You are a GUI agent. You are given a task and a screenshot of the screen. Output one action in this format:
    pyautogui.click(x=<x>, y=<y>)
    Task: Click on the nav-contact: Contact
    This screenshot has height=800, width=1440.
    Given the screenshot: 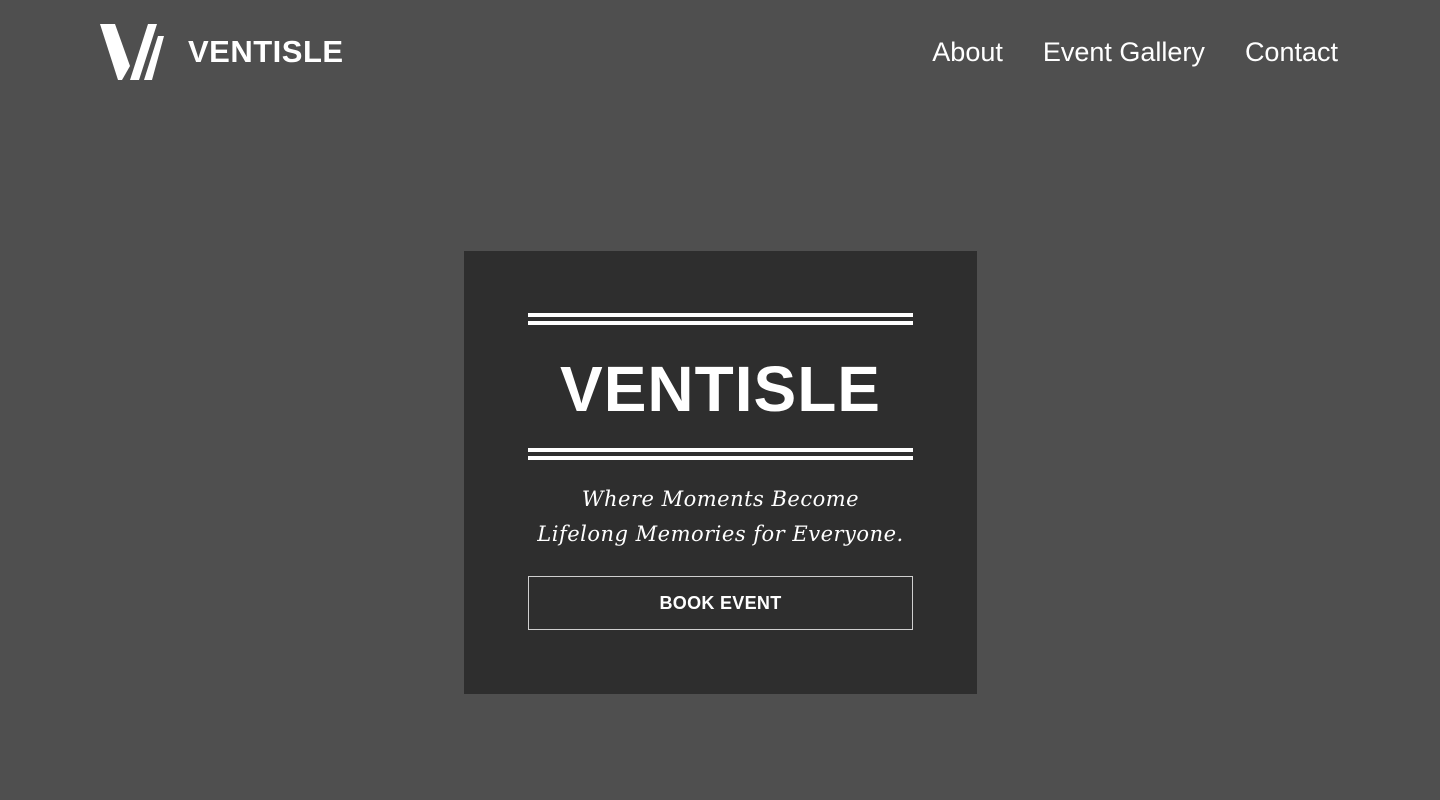 What is the action you would take?
    pyautogui.click(x=1291, y=52)
    